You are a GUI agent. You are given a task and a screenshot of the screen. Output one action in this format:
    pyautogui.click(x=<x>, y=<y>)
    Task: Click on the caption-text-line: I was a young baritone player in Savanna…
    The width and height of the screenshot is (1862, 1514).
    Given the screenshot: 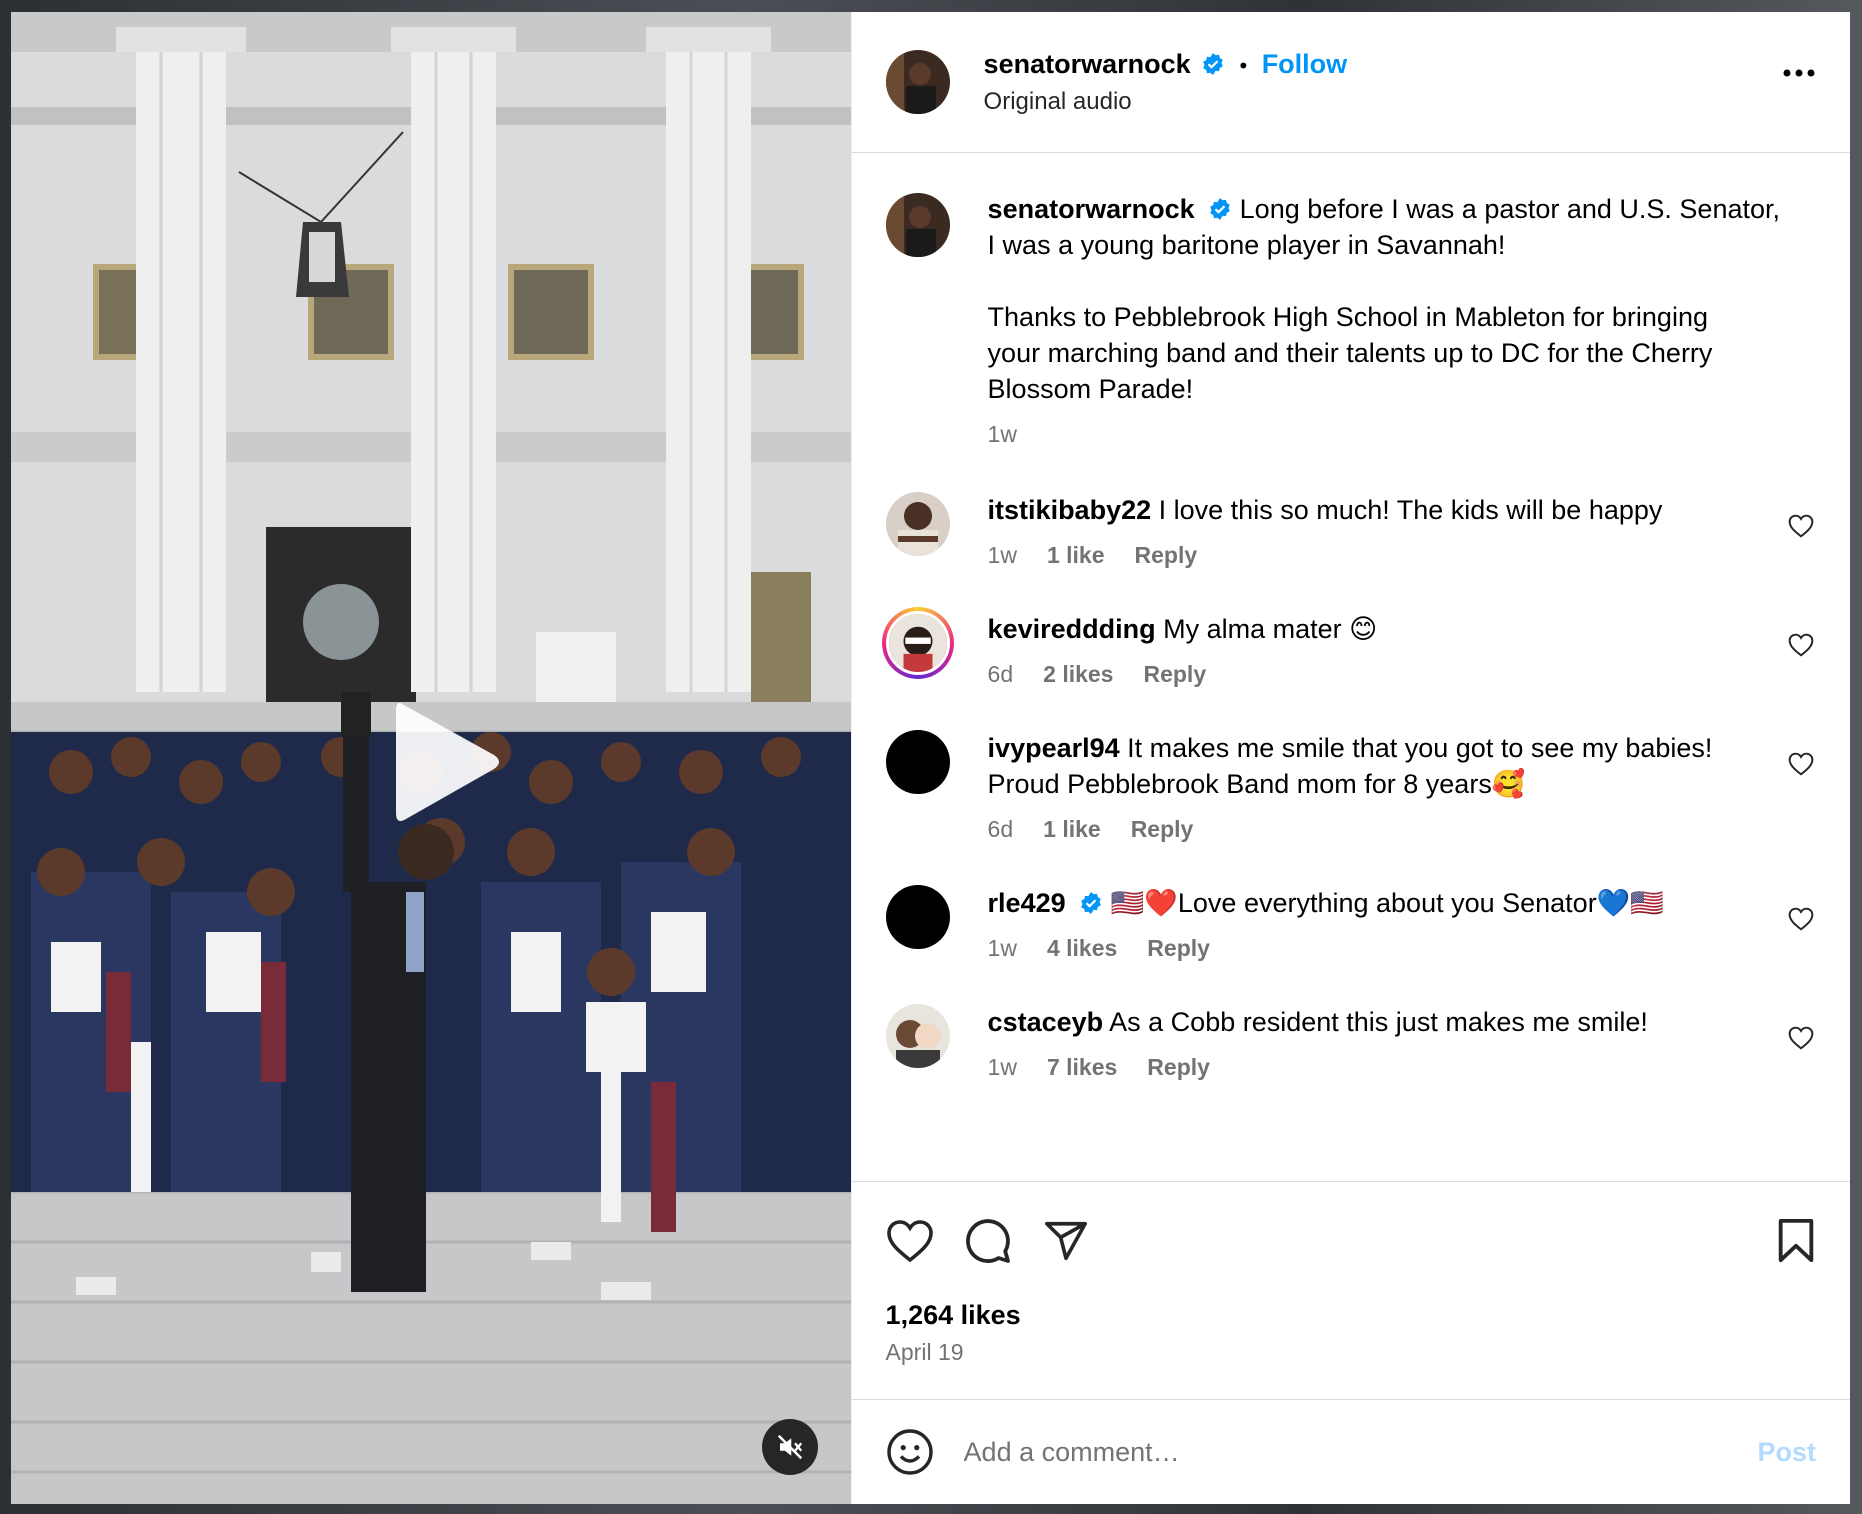 What is the action you would take?
    pyautogui.click(x=1246, y=245)
    